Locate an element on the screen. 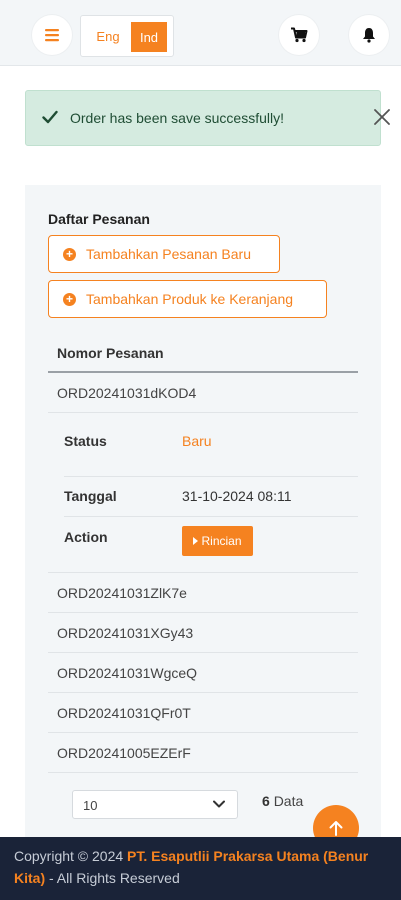  data-count-number: 6 is located at coordinates (266, 801).